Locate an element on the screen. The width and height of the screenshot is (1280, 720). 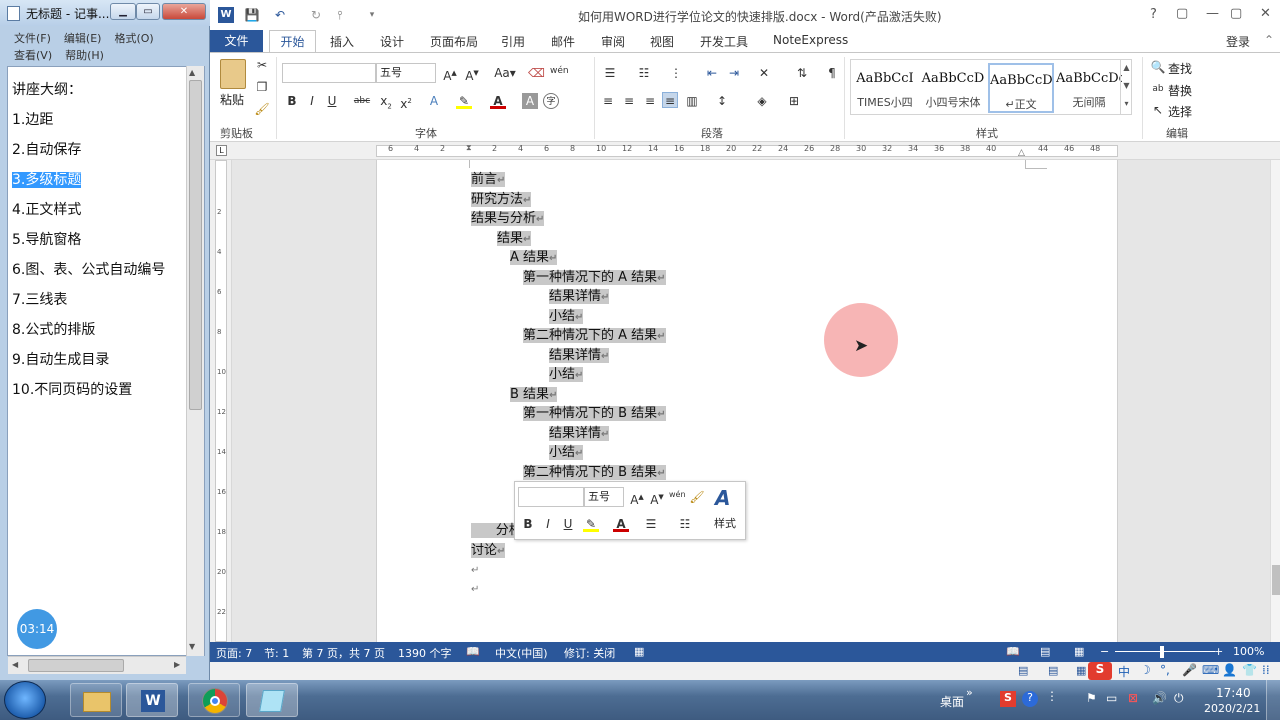
tray-volume-icon: 🔊 is located at coordinates (1159, 698).